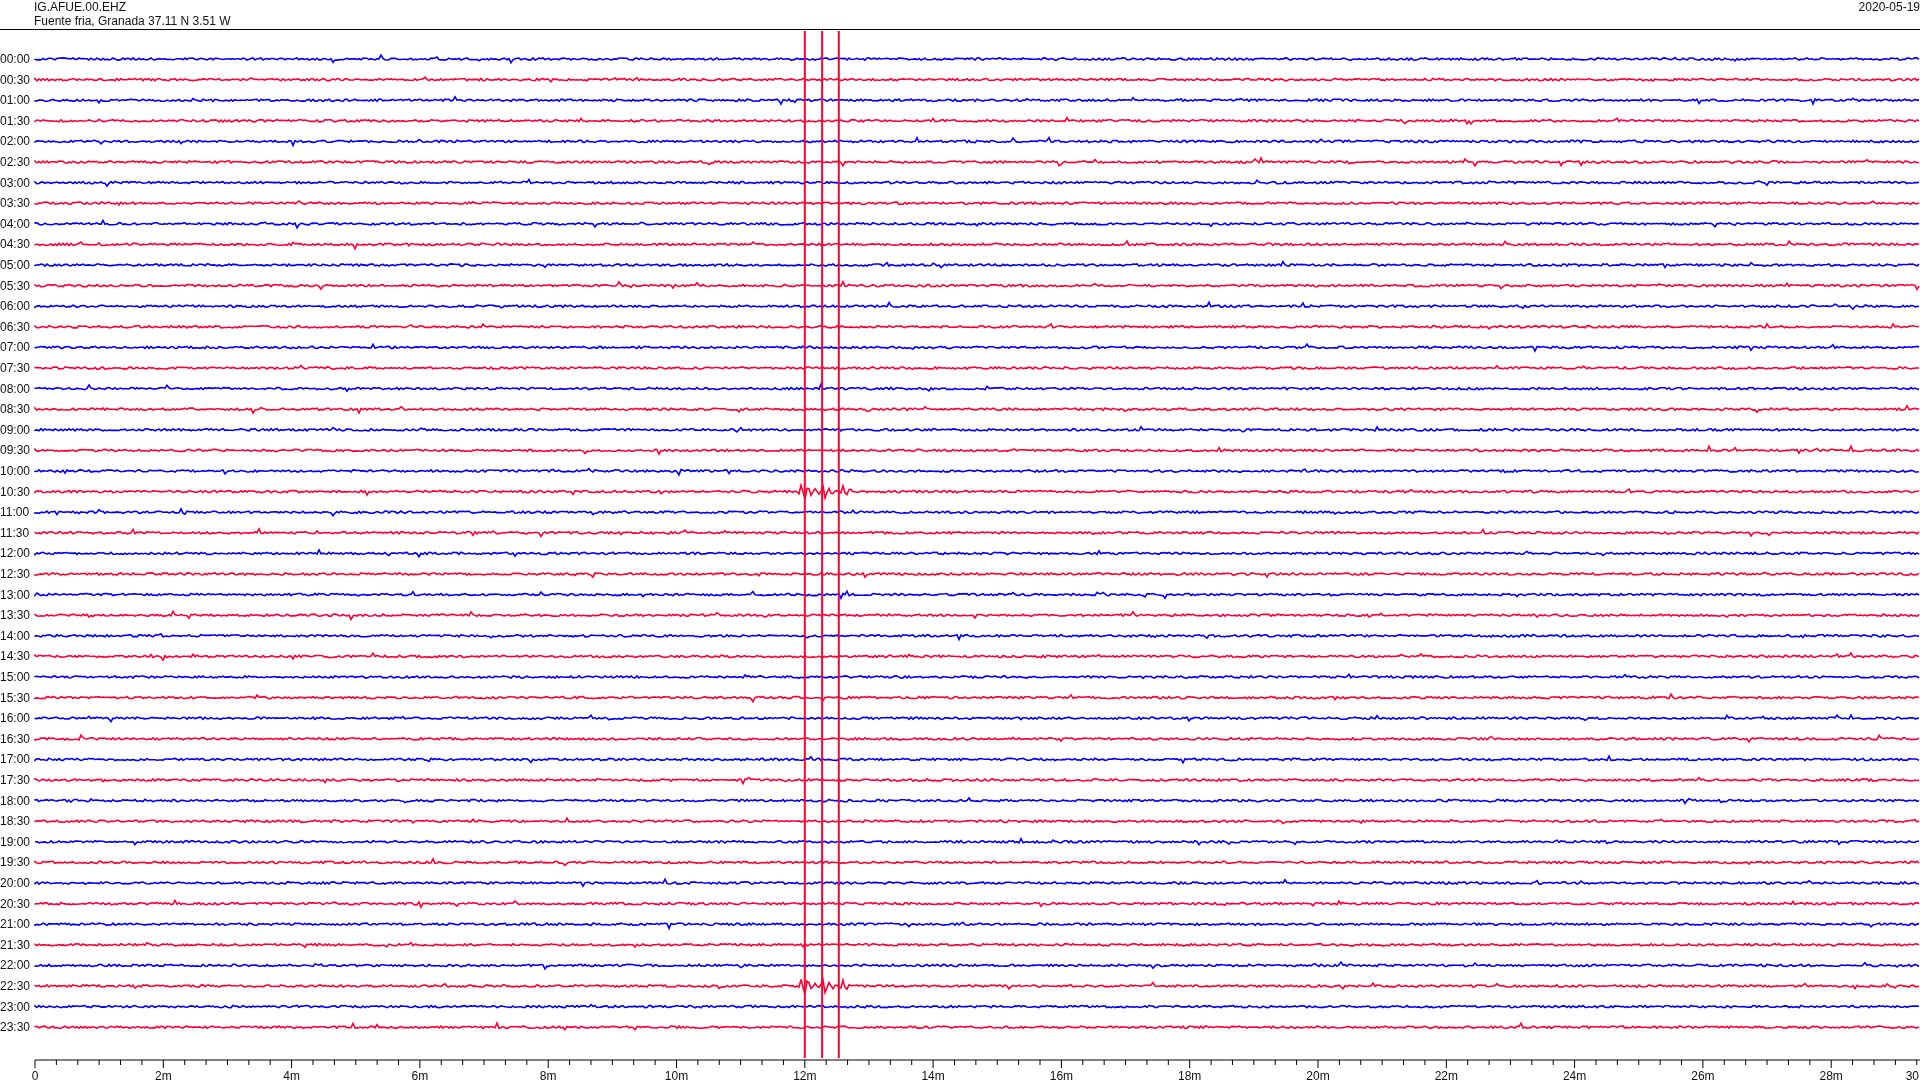 The image size is (1920, 1080). What do you see at coordinates (15, 697) in the screenshot?
I see `time-label: 15:30` at bounding box center [15, 697].